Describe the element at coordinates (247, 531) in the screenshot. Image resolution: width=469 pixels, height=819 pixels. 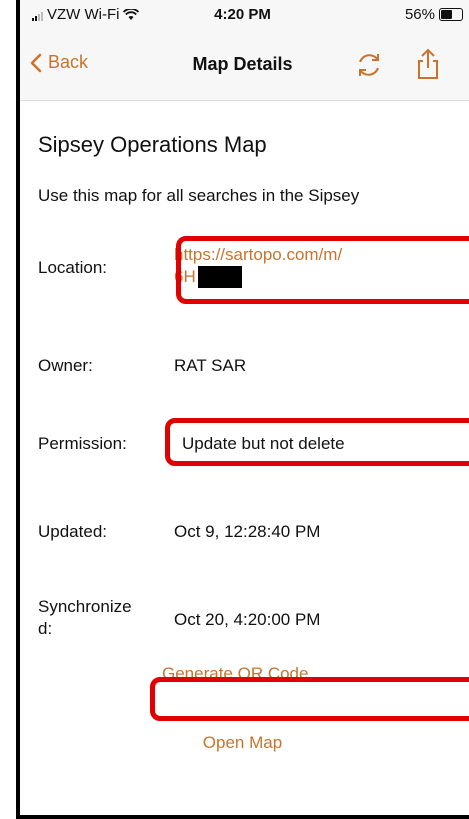
I see `updated-value: Oct 9, 12:28:40 PM` at that location.